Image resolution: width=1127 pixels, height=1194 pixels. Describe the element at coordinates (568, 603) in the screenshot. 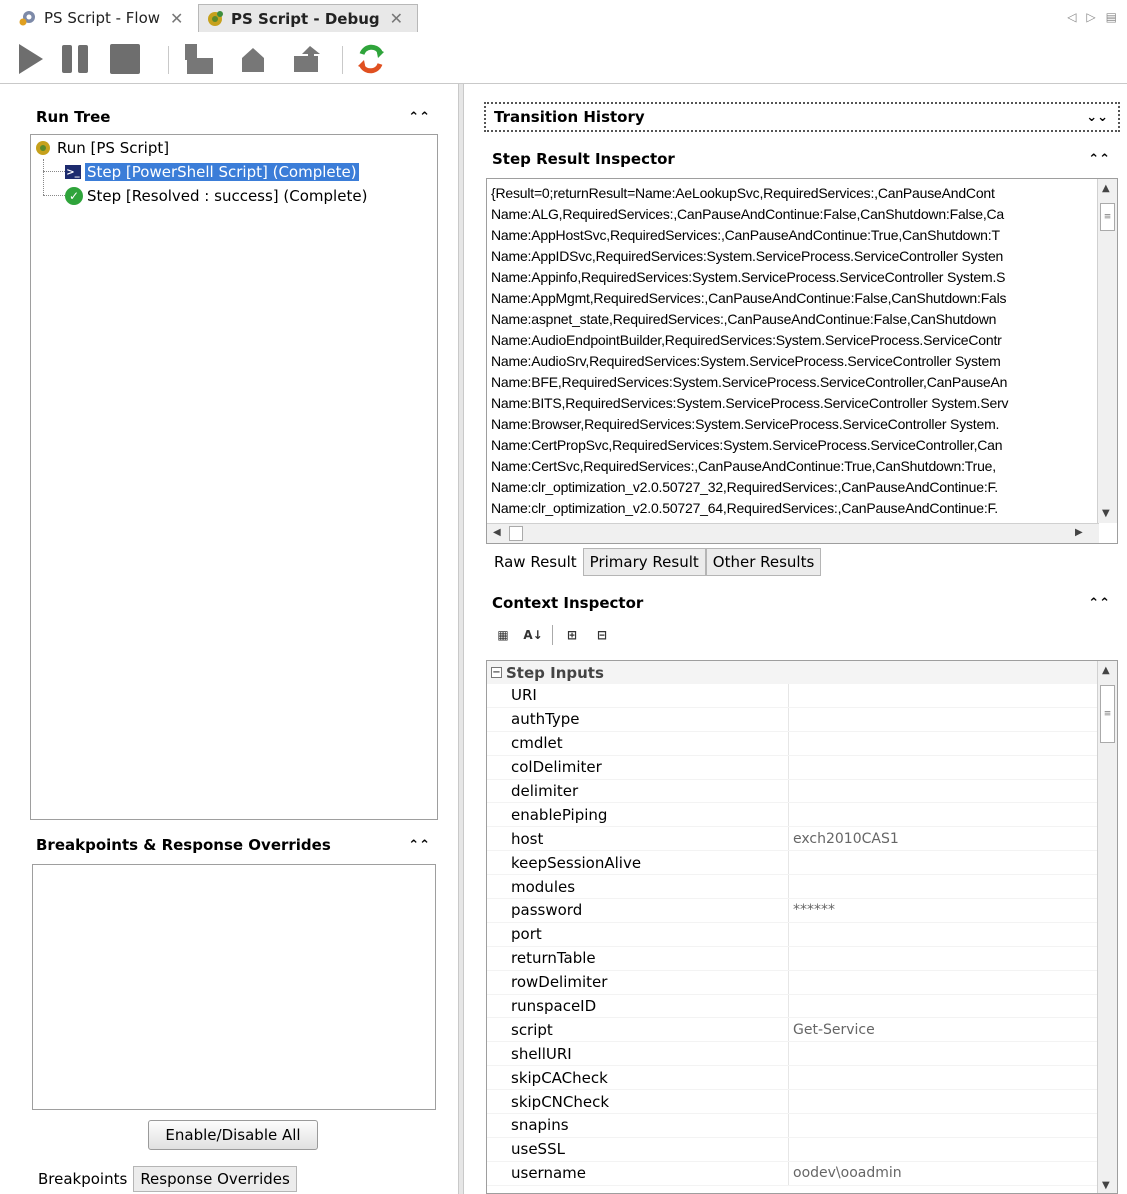

I see `panel-title: Context Inspector` at that location.